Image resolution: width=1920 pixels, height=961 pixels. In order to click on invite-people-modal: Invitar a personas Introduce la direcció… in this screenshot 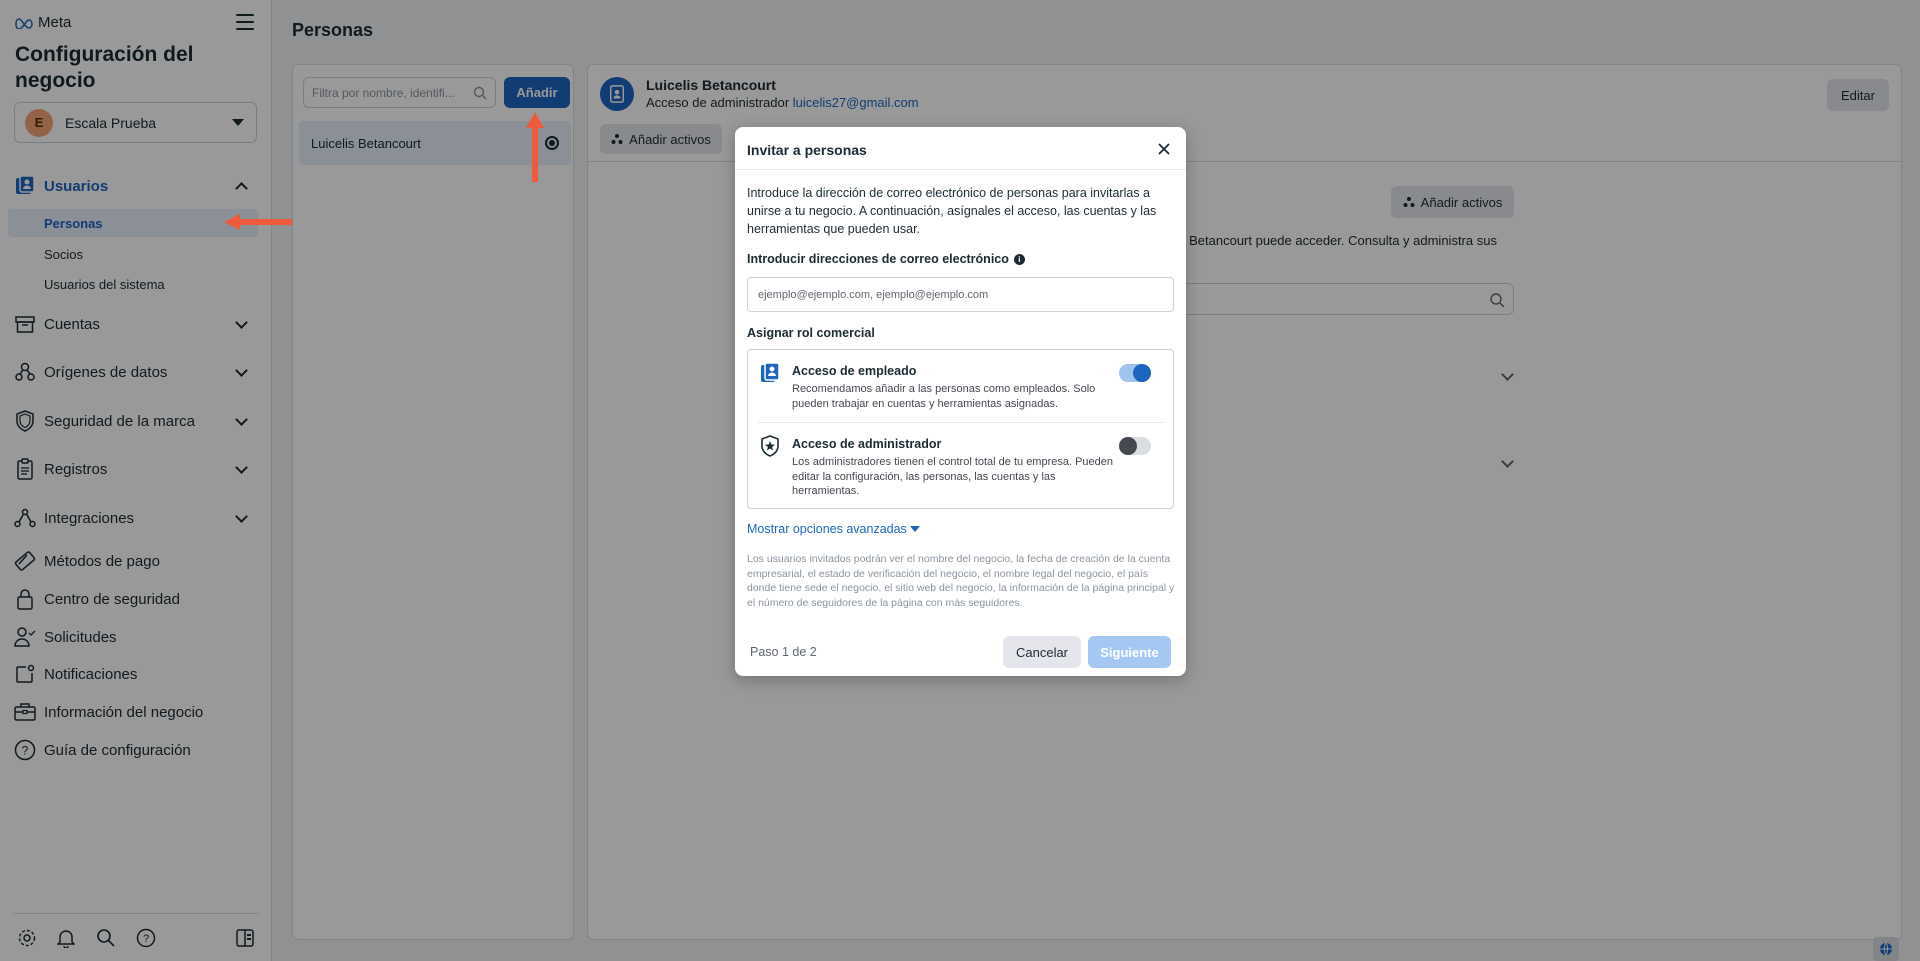, I will do `click(960, 401)`.